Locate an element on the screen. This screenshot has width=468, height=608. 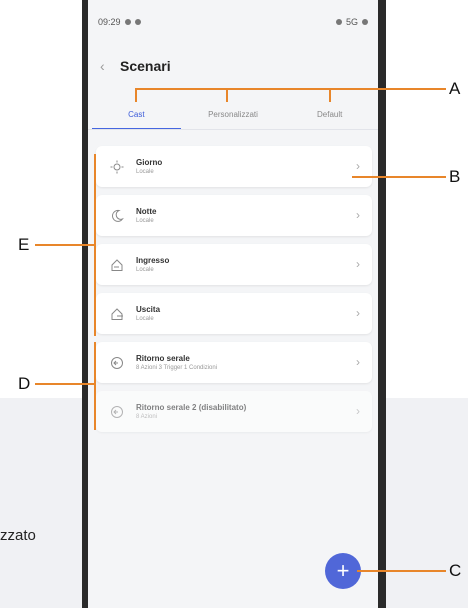
scenario-sub: 8 Azioni is located at coordinates (147, 417).